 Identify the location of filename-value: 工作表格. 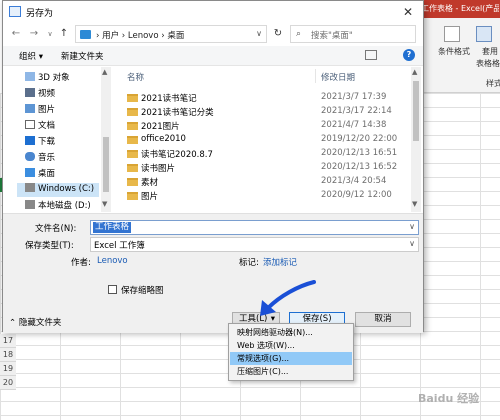
(112, 227).